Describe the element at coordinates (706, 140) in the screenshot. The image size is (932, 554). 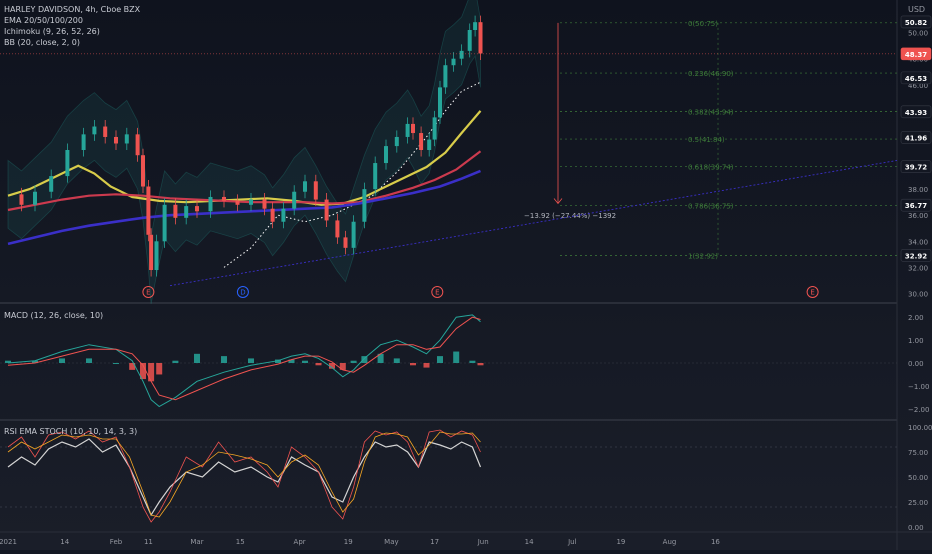
I see `fib-level-label: 0.5(41.84)` at that location.